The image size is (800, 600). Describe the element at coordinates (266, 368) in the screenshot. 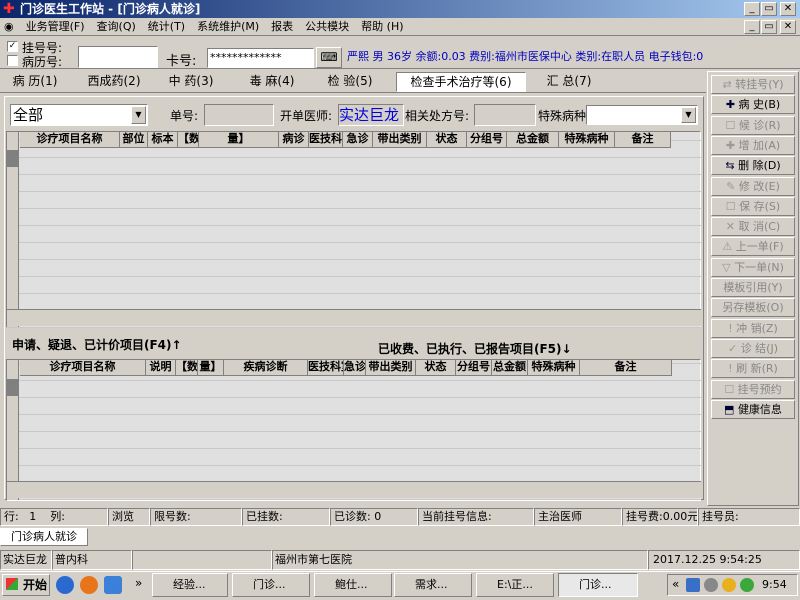

I see `grid-bottom-header-4: 疾病诊断` at that location.